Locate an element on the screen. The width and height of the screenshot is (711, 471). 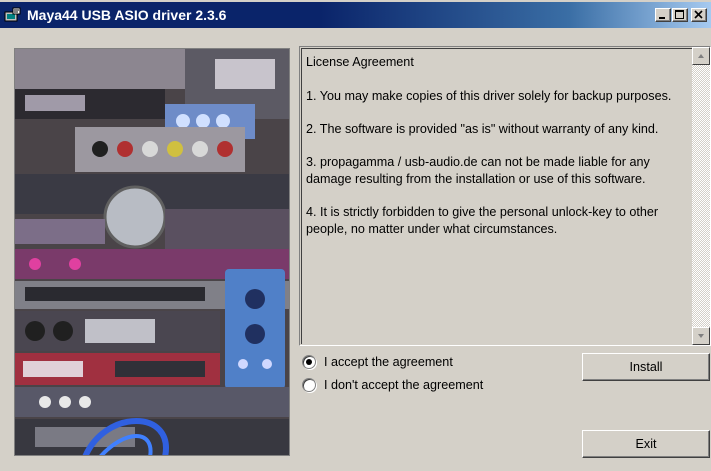
accept-option: I accept the agreement is located at coordinates (377, 362).